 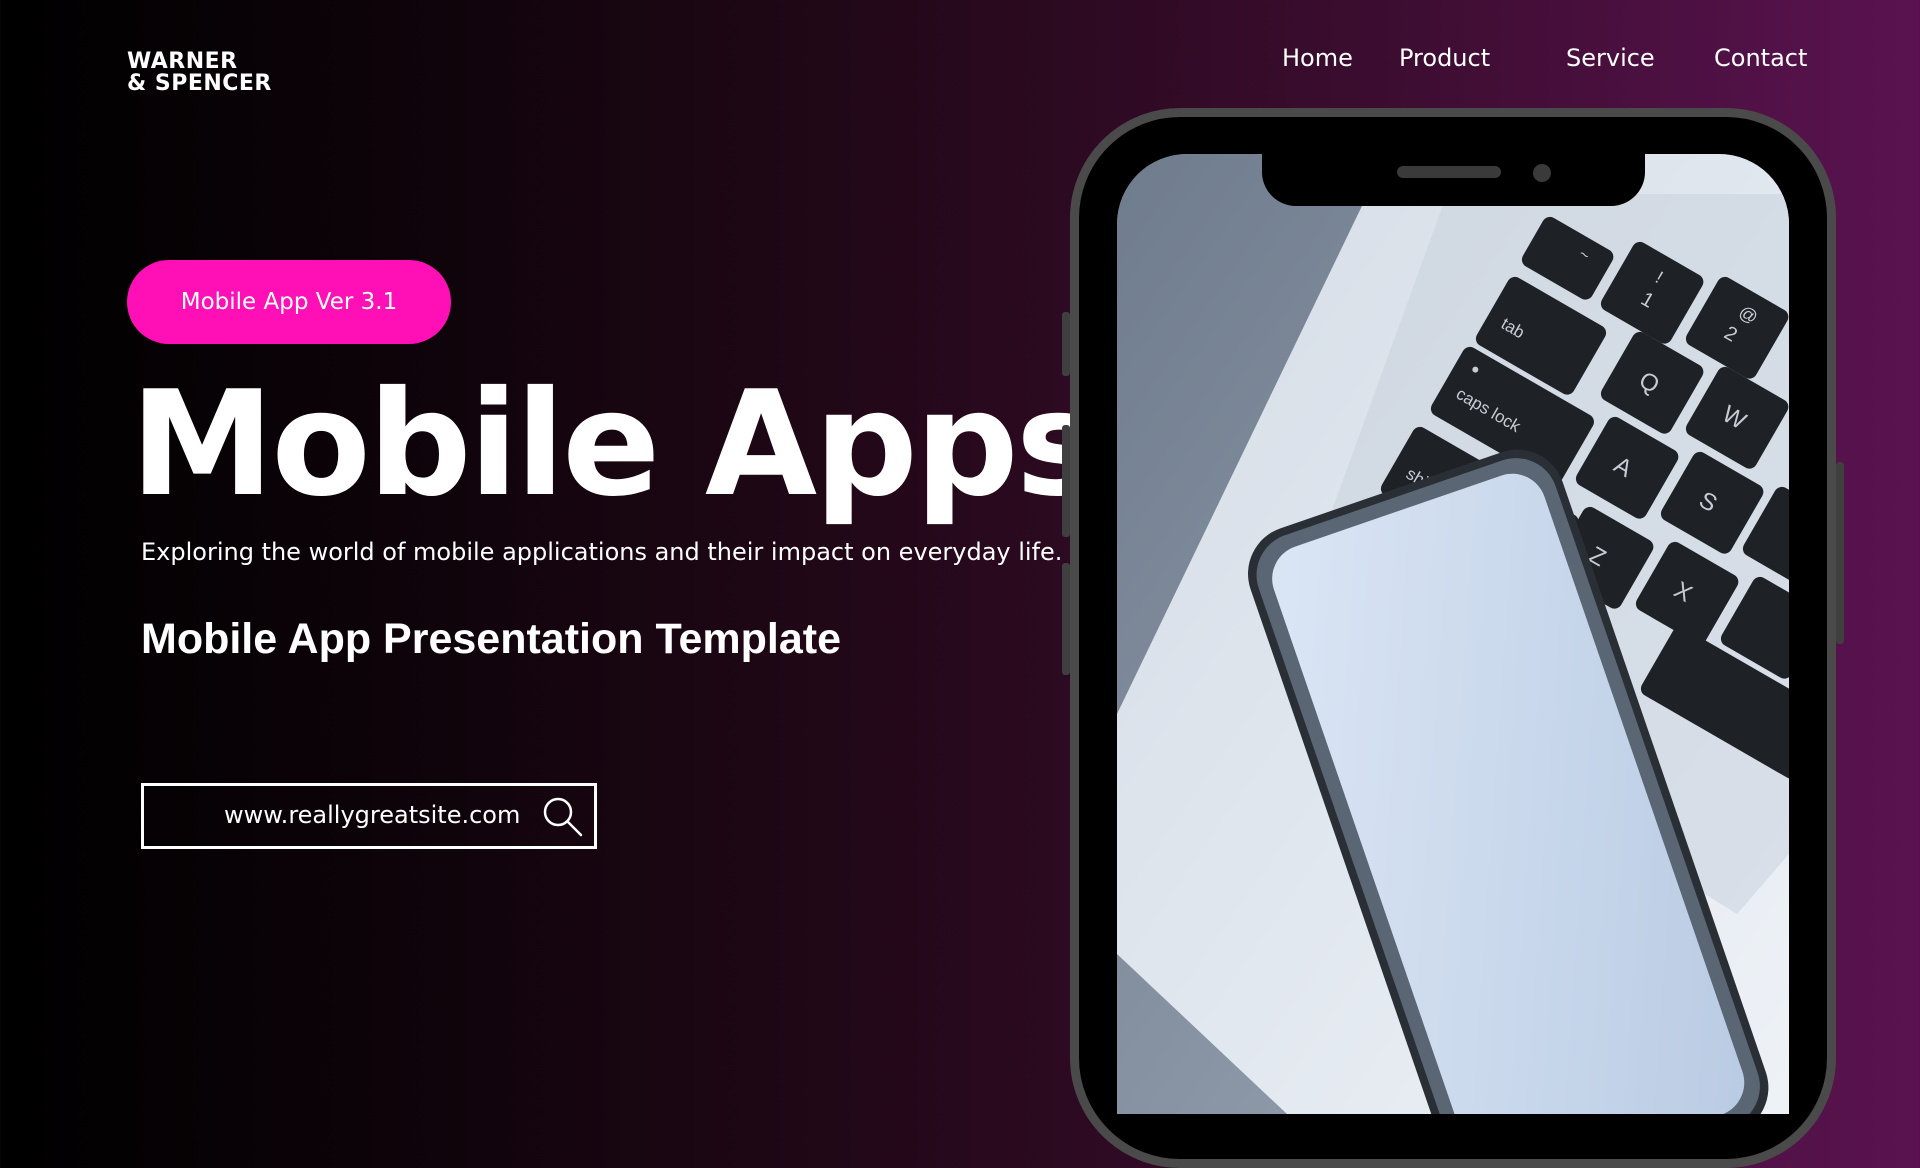 What do you see at coordinates (1542, 173) in the screenshot?
I see `phone-camera` at bounding box center [1542, 173].